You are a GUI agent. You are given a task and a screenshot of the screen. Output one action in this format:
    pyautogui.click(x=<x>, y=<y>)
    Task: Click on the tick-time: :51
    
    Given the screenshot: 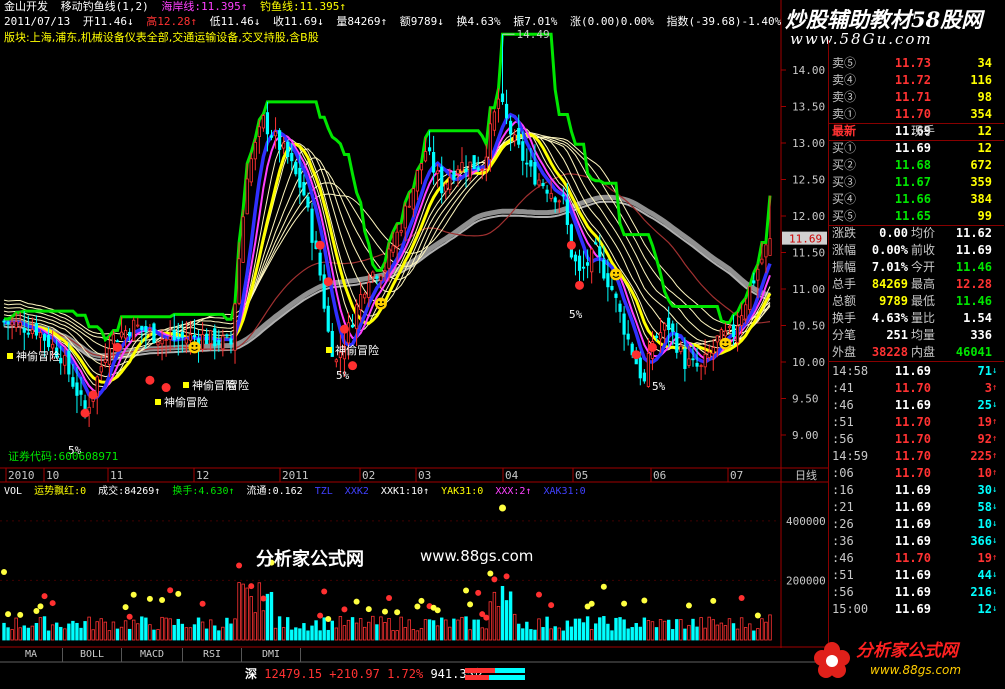 What is the action you would take?
    pyautogui.click(x=843, y=422)
    